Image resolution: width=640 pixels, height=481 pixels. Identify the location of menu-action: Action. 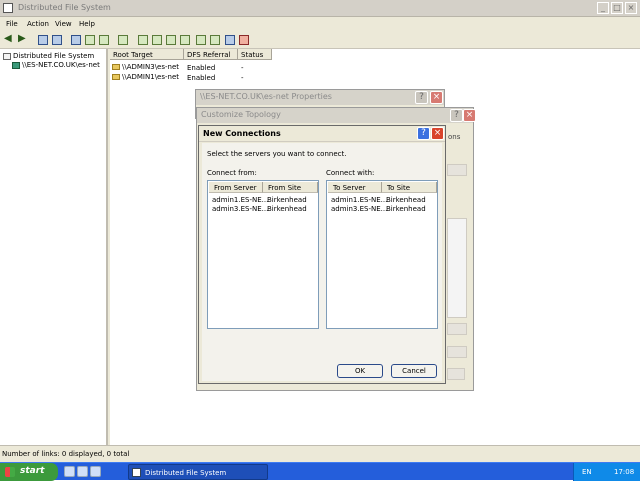
(38, 24).